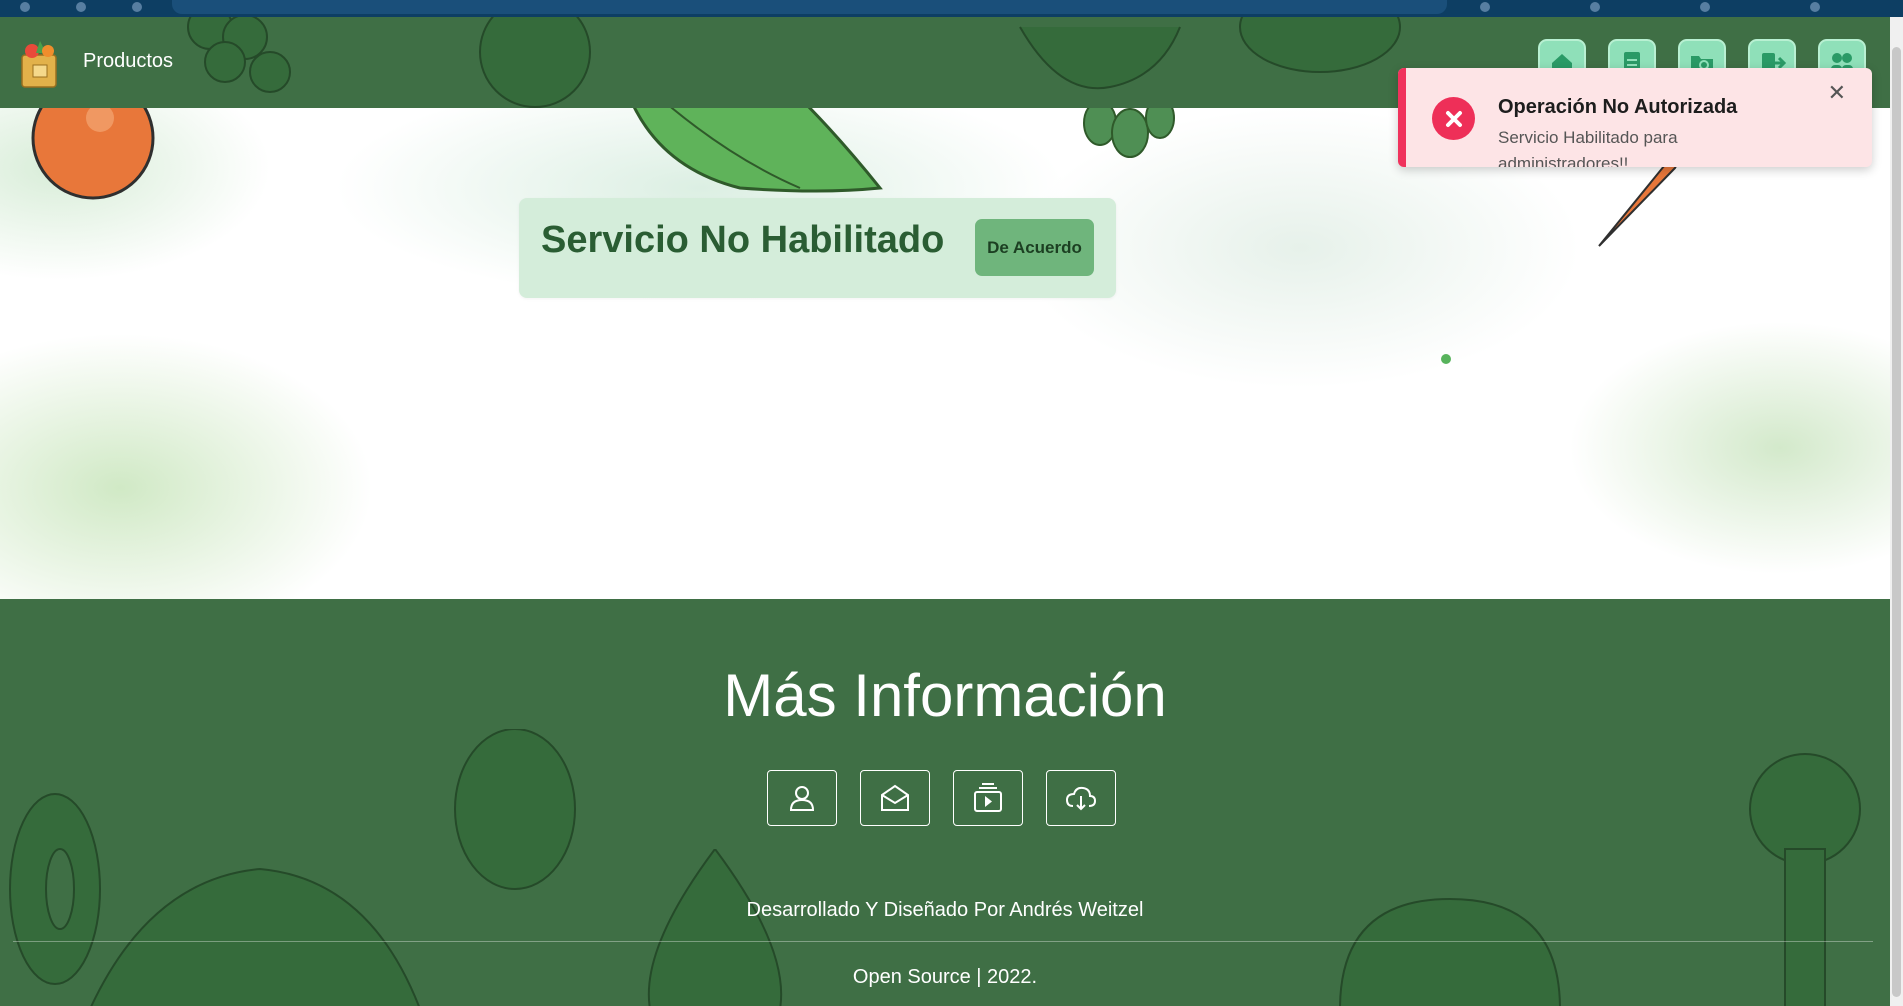  What do you see at coordinates (1815, 7) in the screenshot?
I see `profile-icon` at bounding box center [1815, 7].